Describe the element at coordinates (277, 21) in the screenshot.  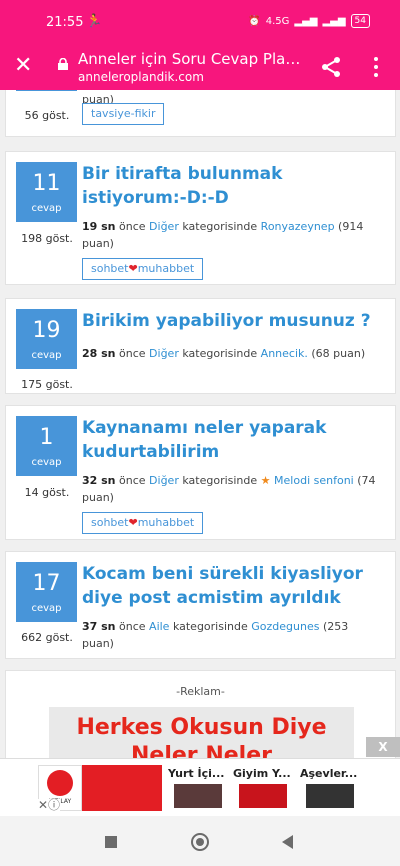
I see `network-label: 4.5G` at that location.